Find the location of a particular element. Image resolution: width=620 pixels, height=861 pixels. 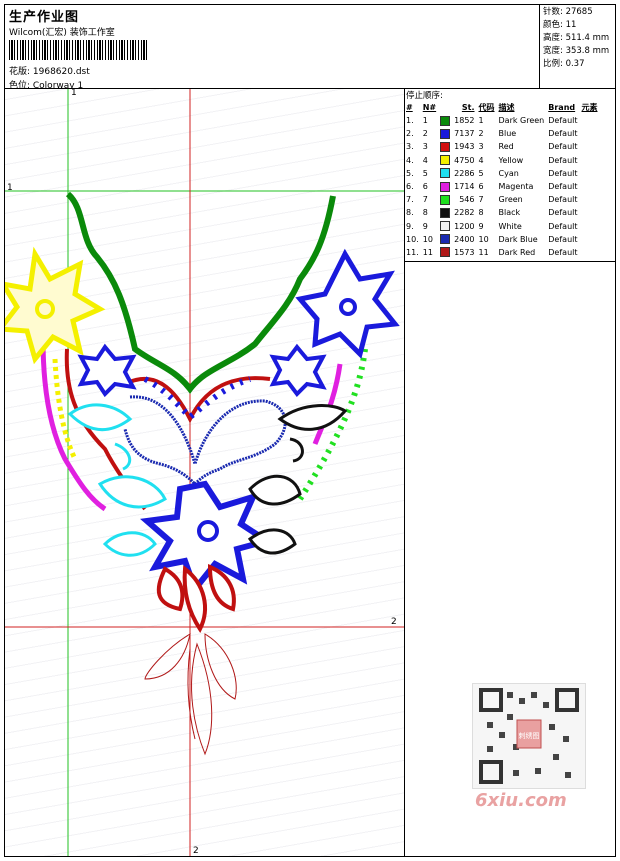

table-row: 9. 9 1200 9 White Default is located at coordinates (502, 226).